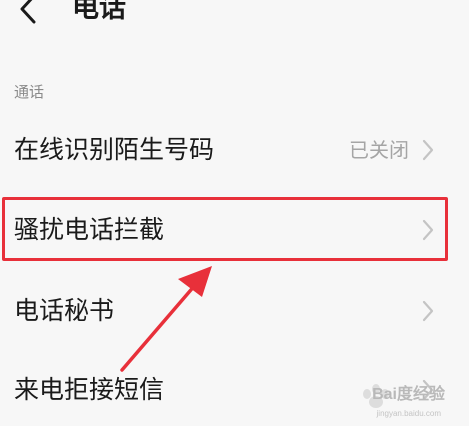 This screenshot has height=426, width=469. What do you see at coordinates (225, 229) in the screenshot?
I see `highlight-box` at bounding box center [225, 229].